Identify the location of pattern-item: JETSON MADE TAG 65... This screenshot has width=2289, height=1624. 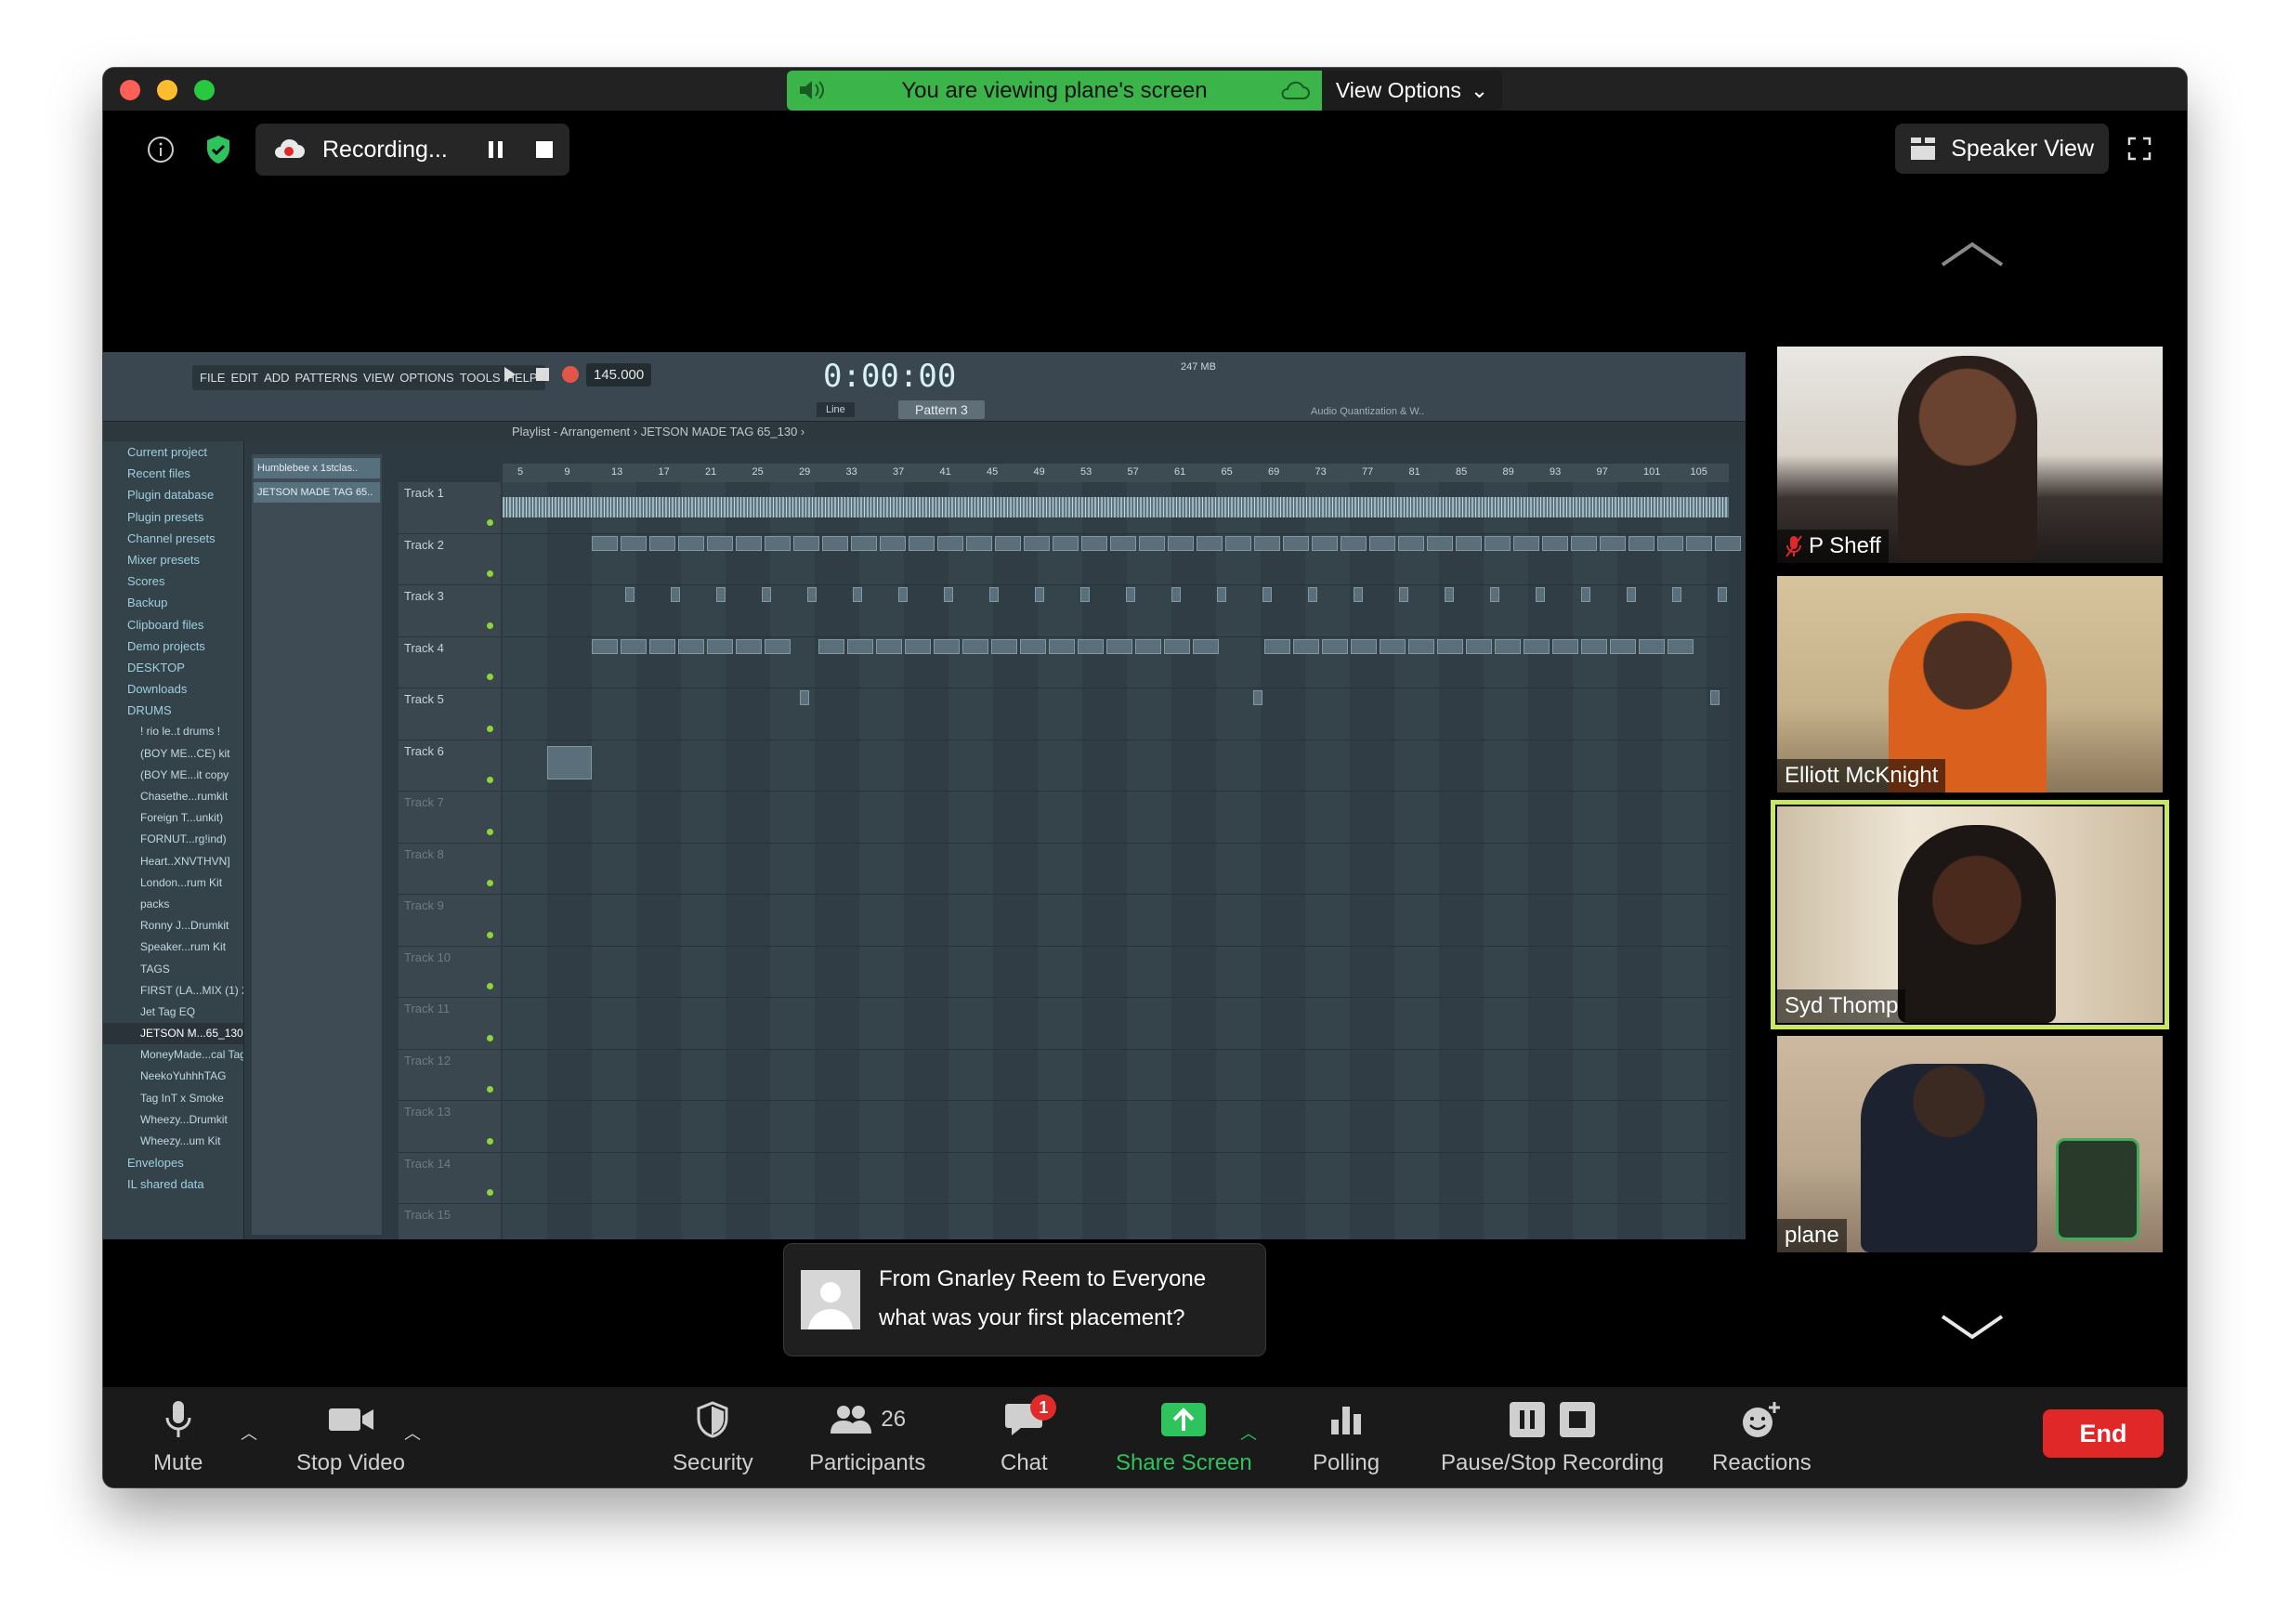
(317, 493).